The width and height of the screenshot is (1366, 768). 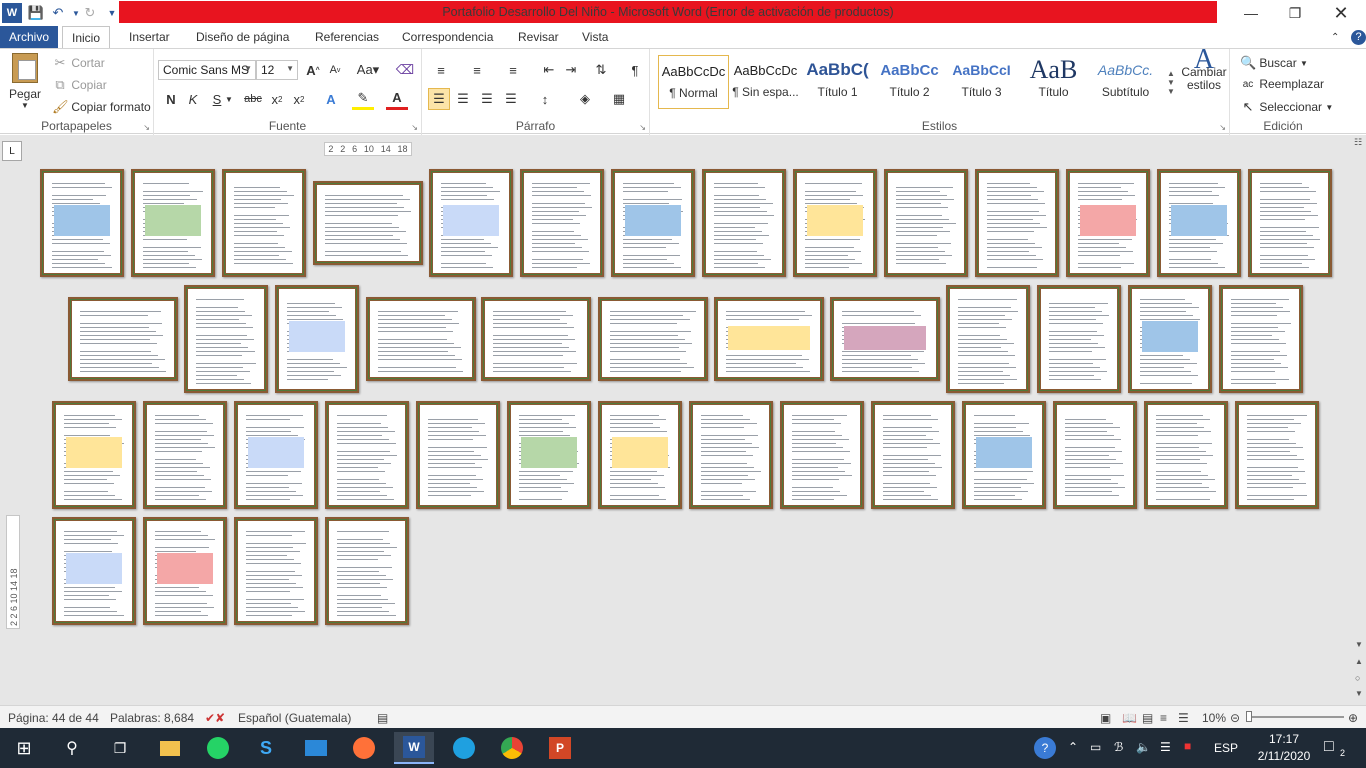 What do you see at coordinates (1222, 127) in the screenshot?
I see `styles-launcher-icon: ↘` at bounding box center [1222, 127].